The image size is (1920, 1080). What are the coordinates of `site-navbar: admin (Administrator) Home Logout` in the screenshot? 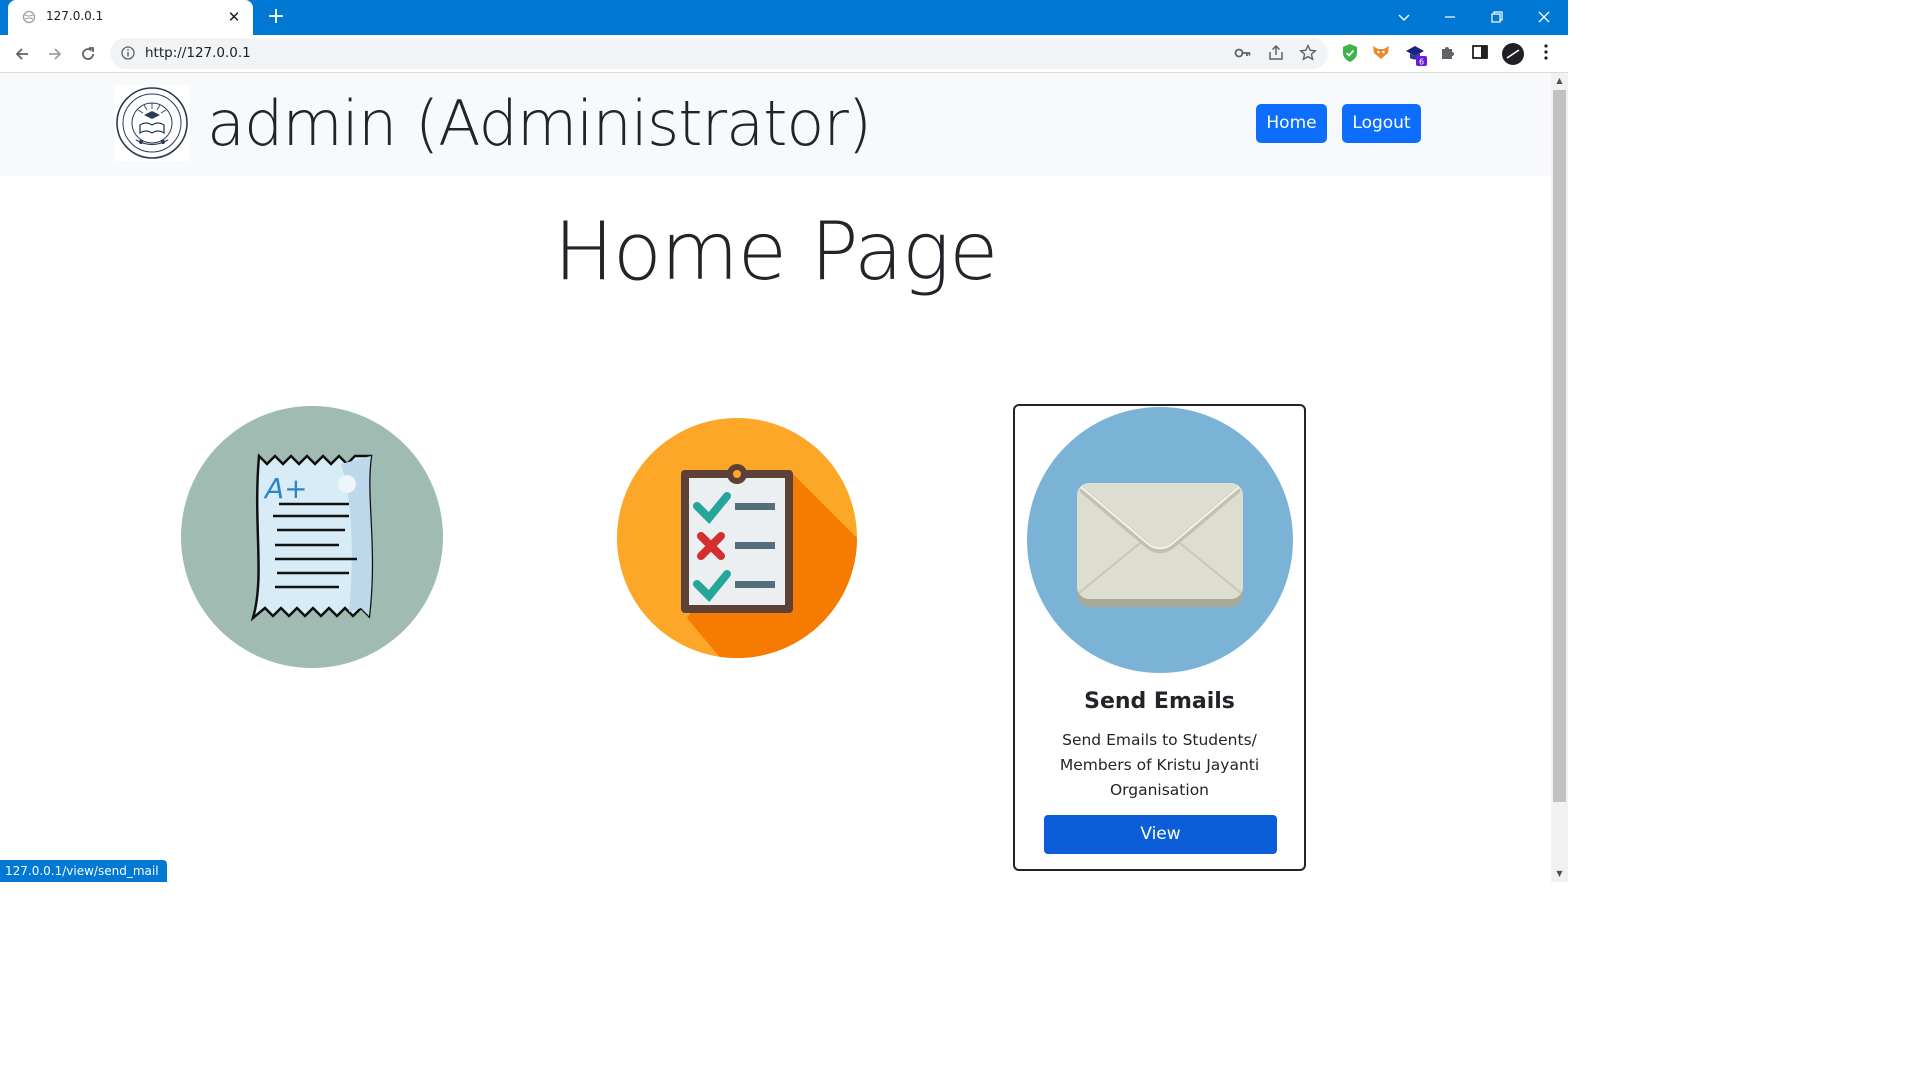 It's located at (775, 124).